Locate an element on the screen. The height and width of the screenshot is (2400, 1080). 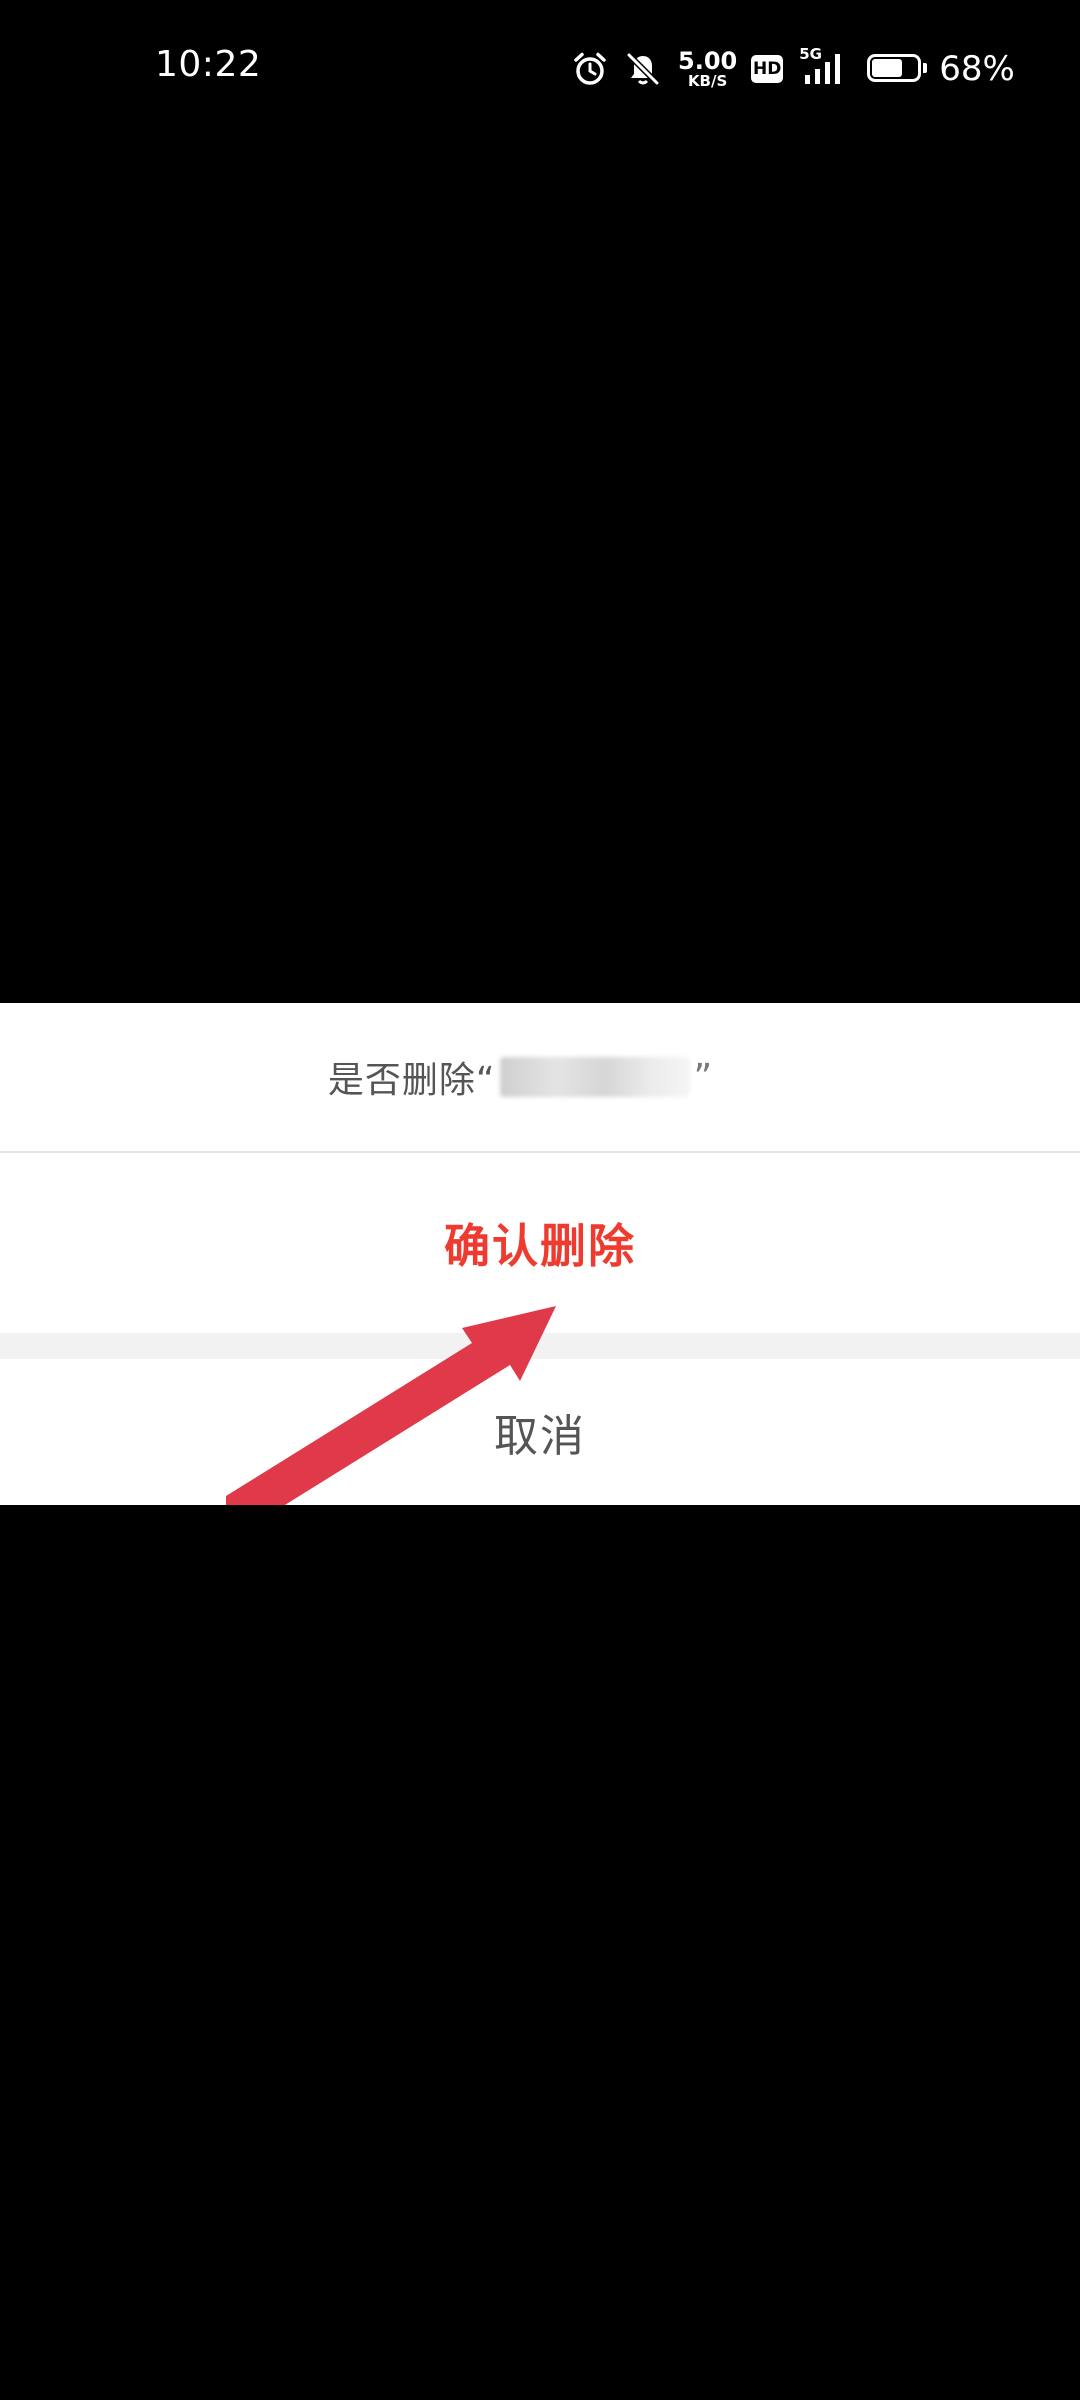
redacted-item-name is located at coordinates (594, 1077).